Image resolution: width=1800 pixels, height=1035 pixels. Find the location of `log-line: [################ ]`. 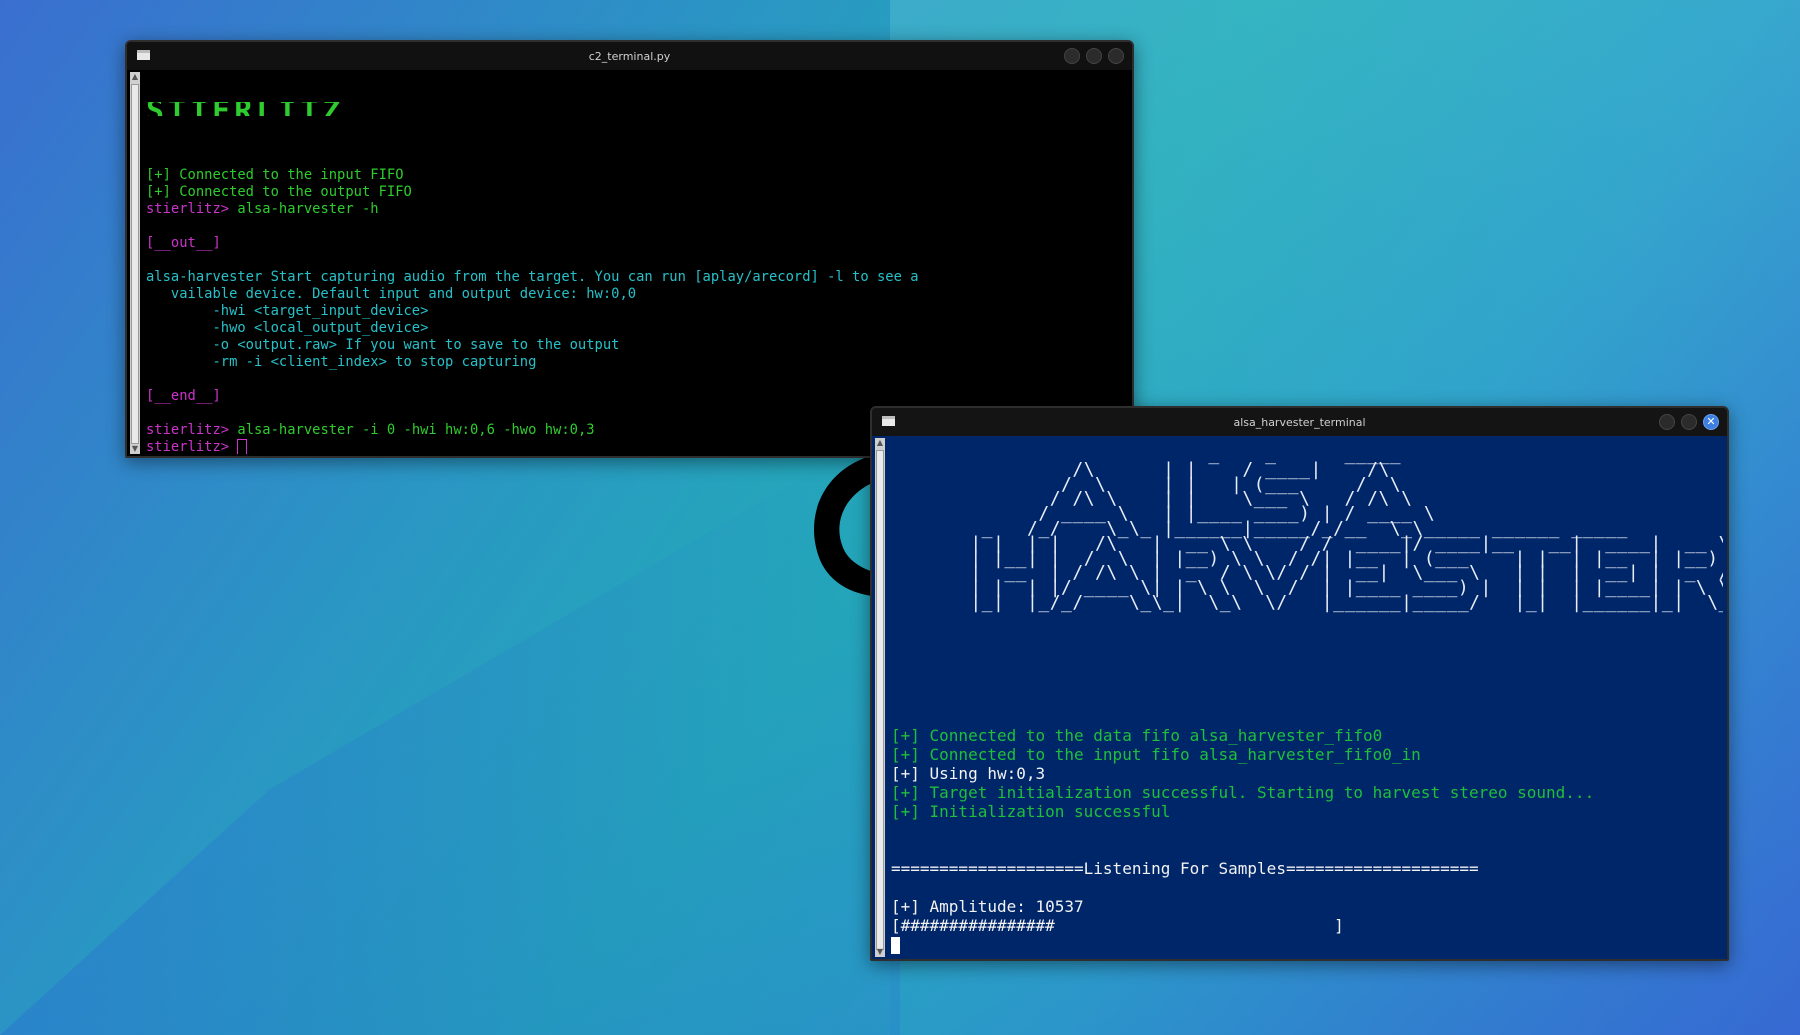

log-line: [################ ] is located at coordinates (1117, 925).